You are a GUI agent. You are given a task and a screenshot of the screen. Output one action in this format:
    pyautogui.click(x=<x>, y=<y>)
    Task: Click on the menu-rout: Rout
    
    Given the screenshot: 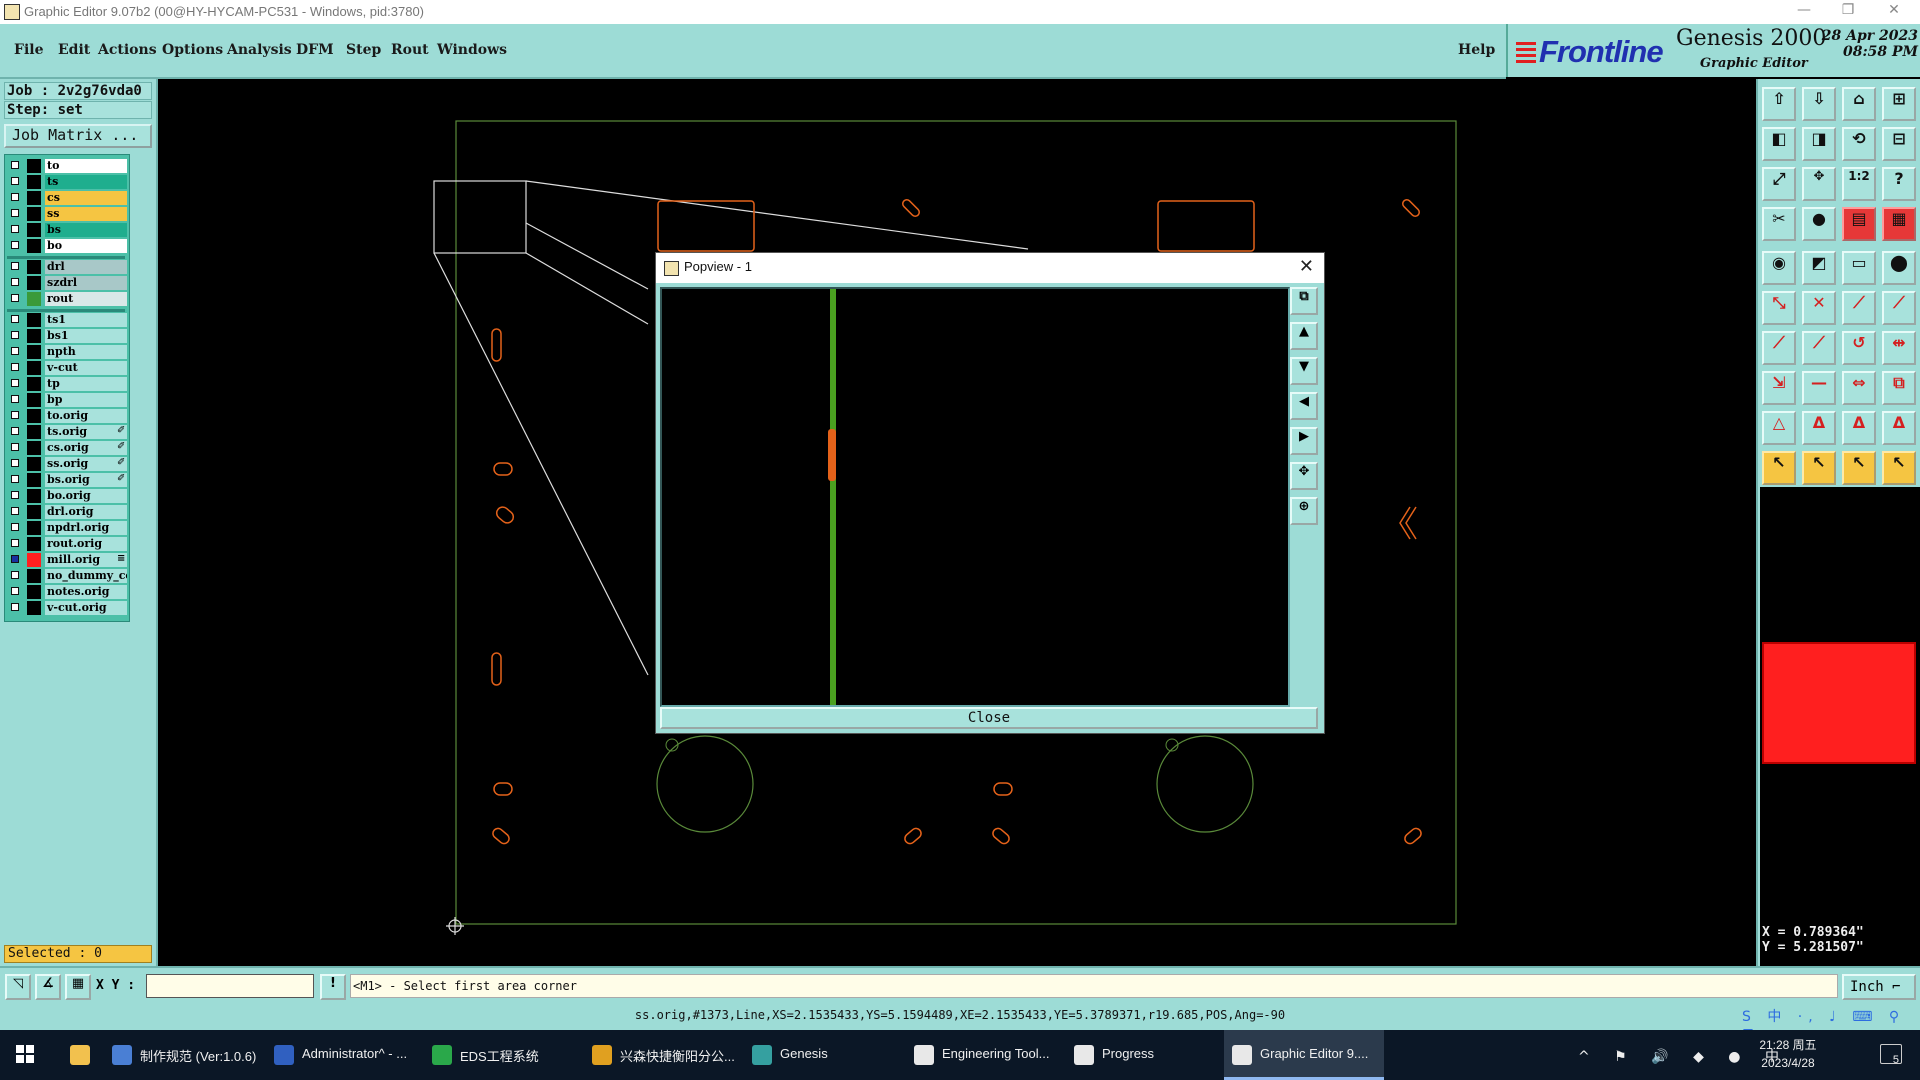 What is the action you would take?
    pyautogui.click(x=410, y=50)
    